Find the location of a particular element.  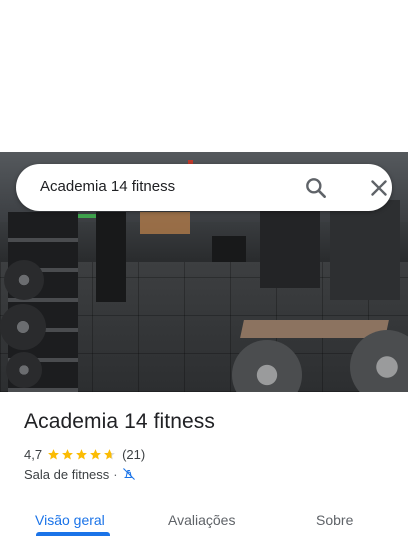

place-category: Sala de fitness is located at coordinates (66, 474).